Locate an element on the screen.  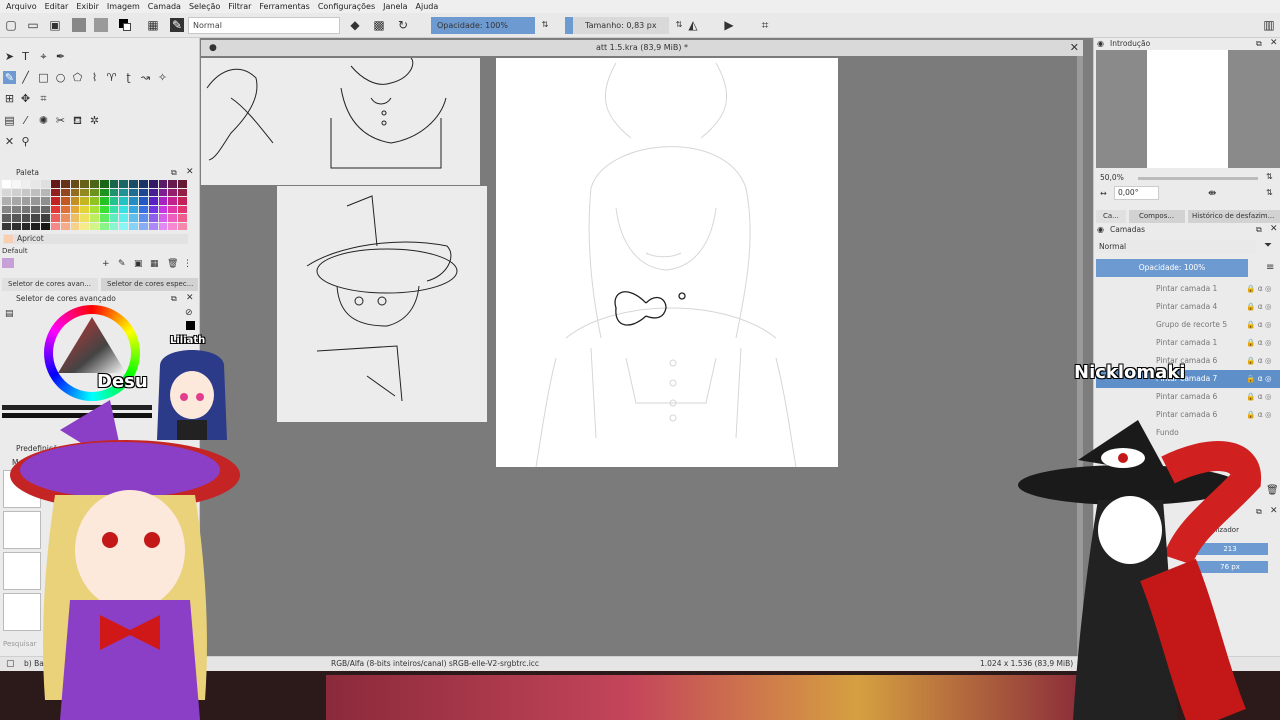
brush-preset-icon: ✎ is located at coordinates (177, 25).